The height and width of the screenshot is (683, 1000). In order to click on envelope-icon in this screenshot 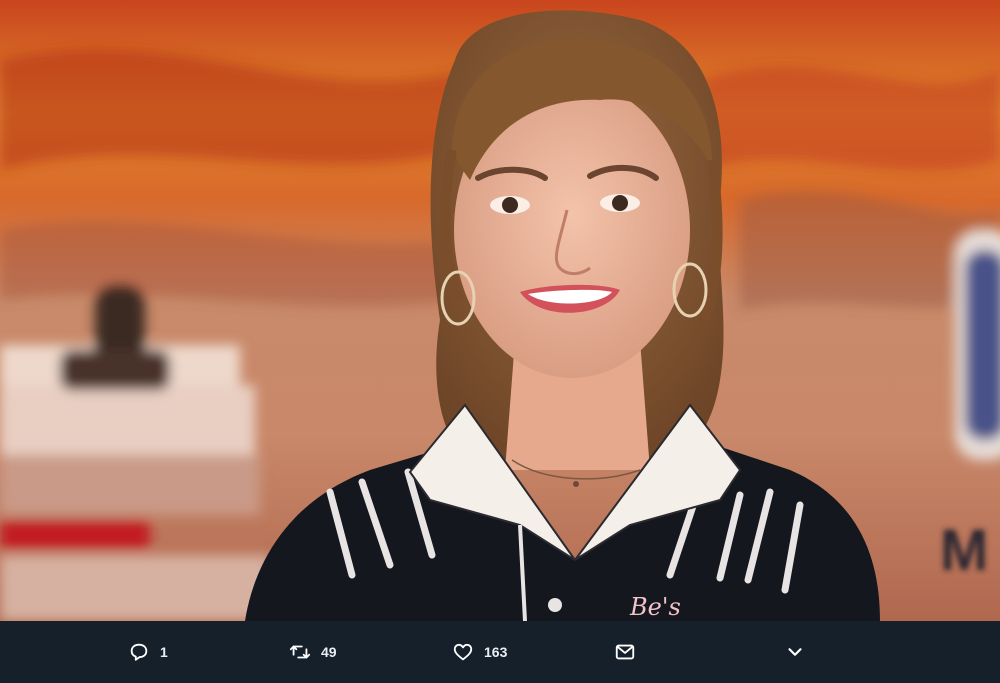, I will do `click(625, 652)`.